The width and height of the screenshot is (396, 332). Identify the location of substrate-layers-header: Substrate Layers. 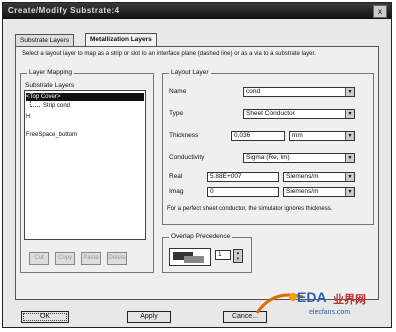
(50, 85).